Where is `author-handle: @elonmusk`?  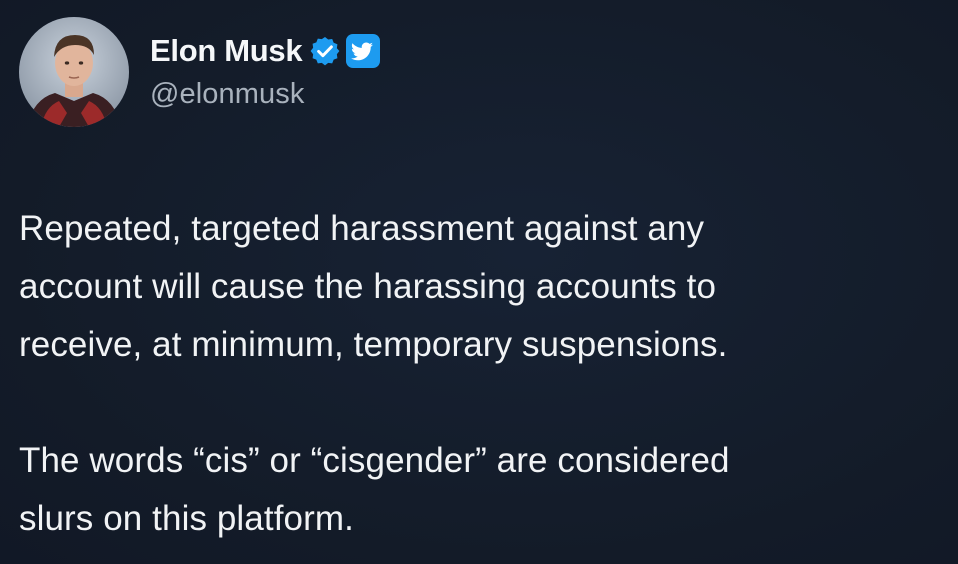 author-handle: @elonmusk is located at coordinates (227, 94).